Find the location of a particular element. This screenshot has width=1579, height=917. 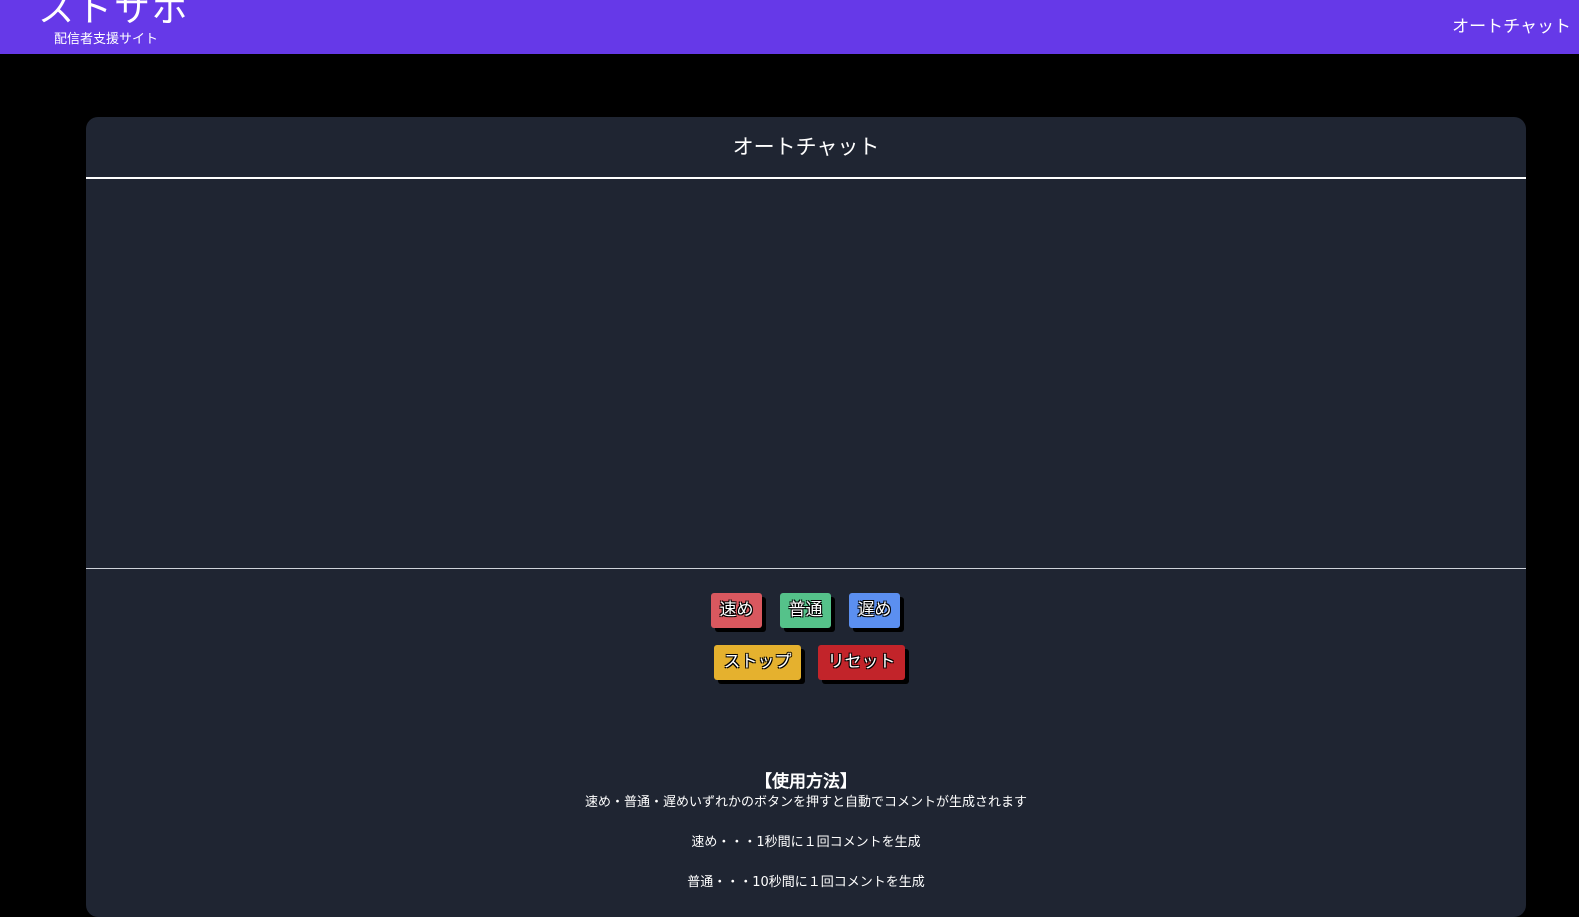

reset-button: リセット is located at coordinates (861, 662).